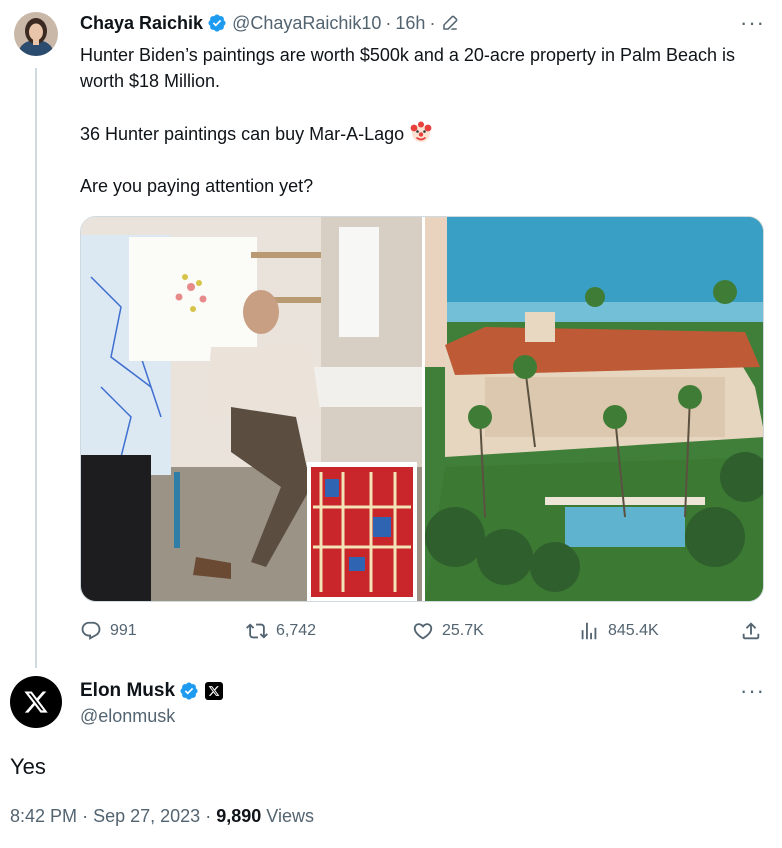 The height and width of the screenshot is (848, 782). I want to click on author-name: Chaya Raichik, so click(141, 23).